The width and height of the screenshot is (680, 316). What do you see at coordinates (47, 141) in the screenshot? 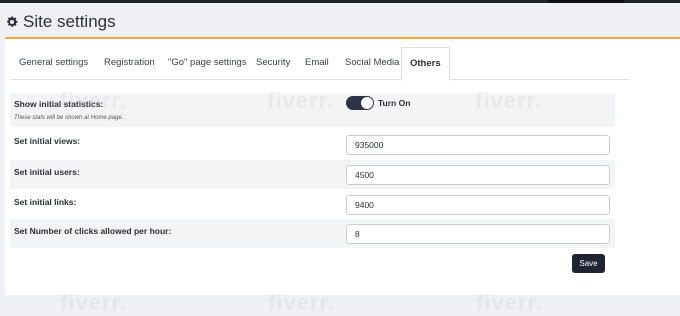
I see `views-label: Set initial views:` at bounding box center [47, 141].